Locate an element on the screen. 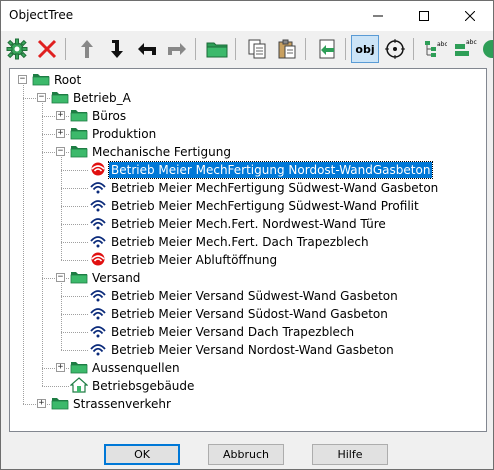  next-green-icon is located at coordinates (487, 49).